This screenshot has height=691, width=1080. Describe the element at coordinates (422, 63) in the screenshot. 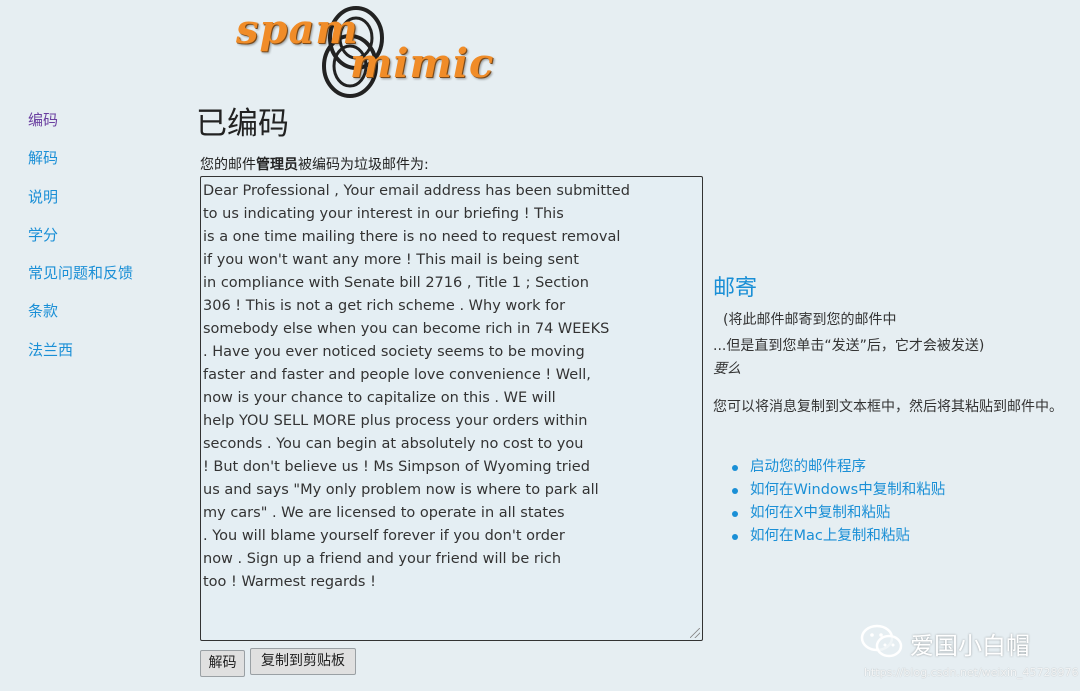

I see `logo-word-mimic: mimic` at that location.